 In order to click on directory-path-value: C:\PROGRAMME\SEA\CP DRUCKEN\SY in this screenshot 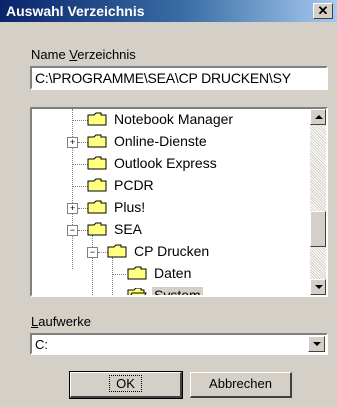, I will do `click(163, 78)`.